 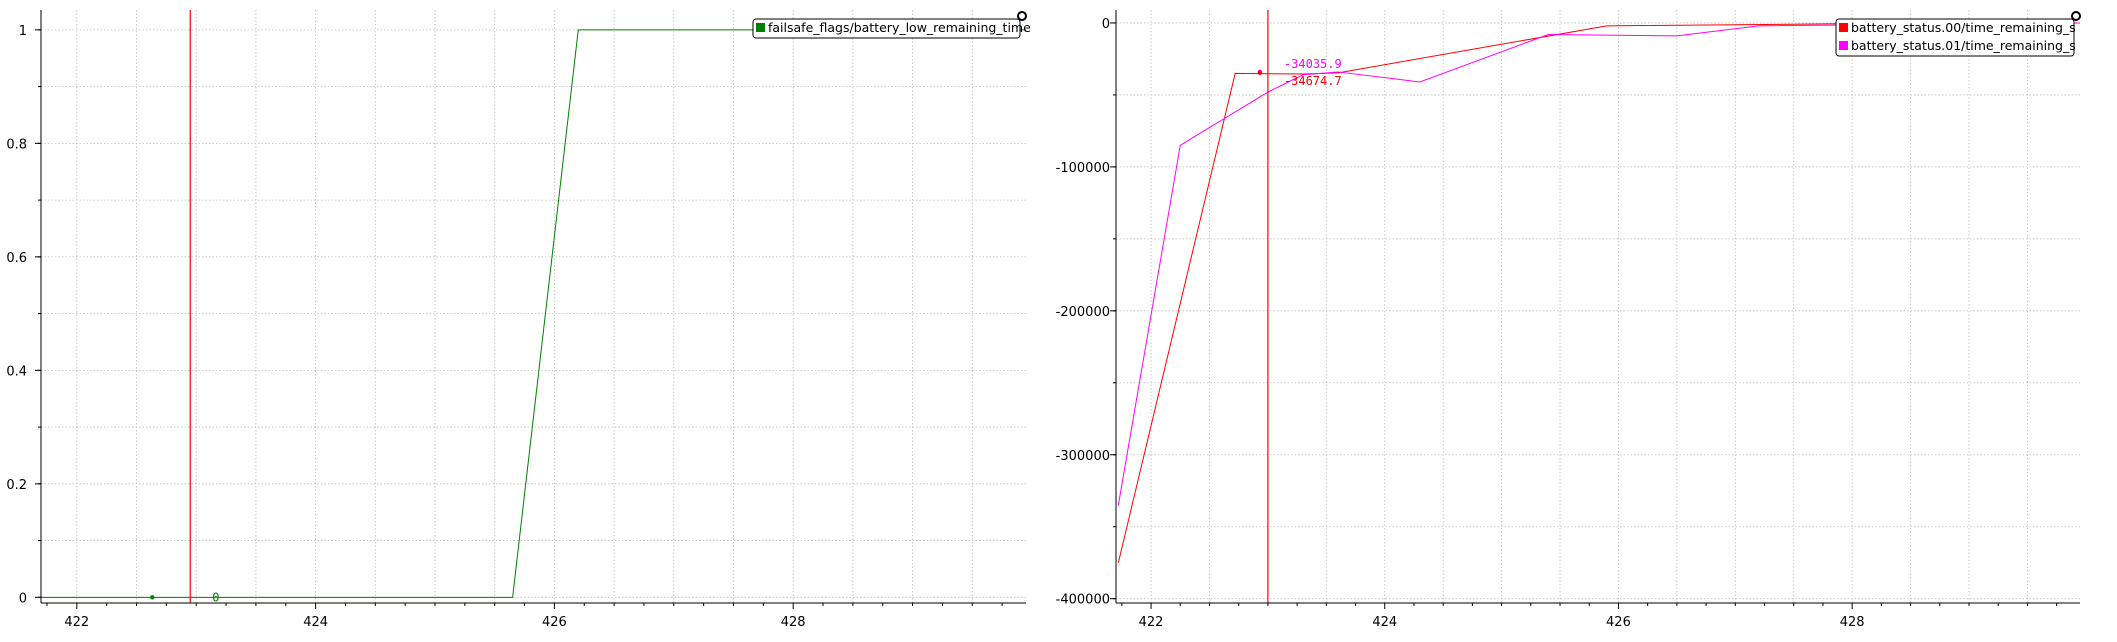 I want to click on legend-label: battery_status.01/time_remaining_s, so click(x=1963, y=45).